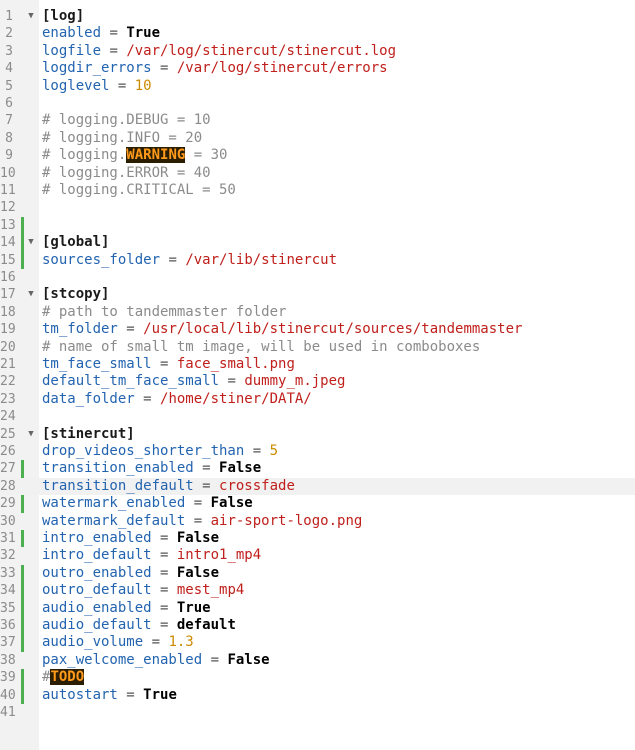  I want to click on code-line: 1 ▼ [log], so click(317, 16).